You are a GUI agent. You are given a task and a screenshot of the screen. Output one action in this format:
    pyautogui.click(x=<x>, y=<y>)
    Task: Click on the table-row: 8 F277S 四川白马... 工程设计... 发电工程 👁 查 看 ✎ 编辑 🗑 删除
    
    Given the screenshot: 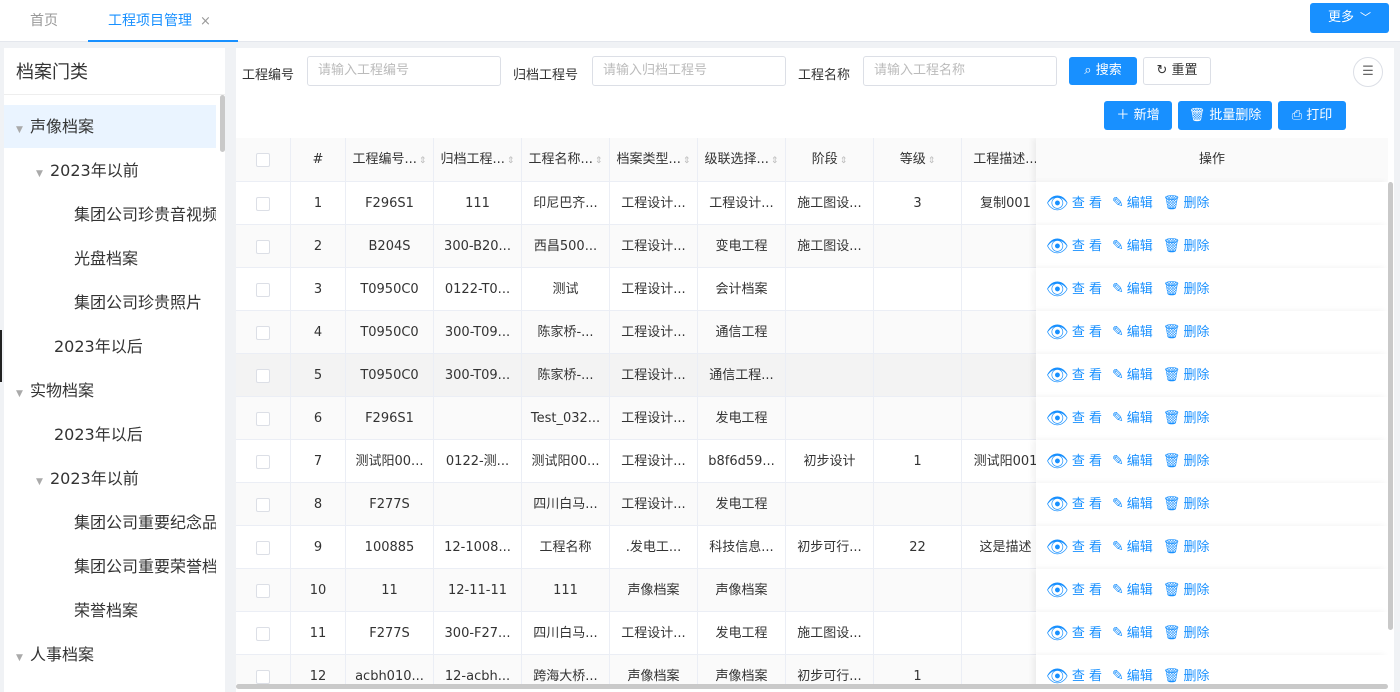 What is the action you would take?
    pyautogui.click(x=812, y=504)
    